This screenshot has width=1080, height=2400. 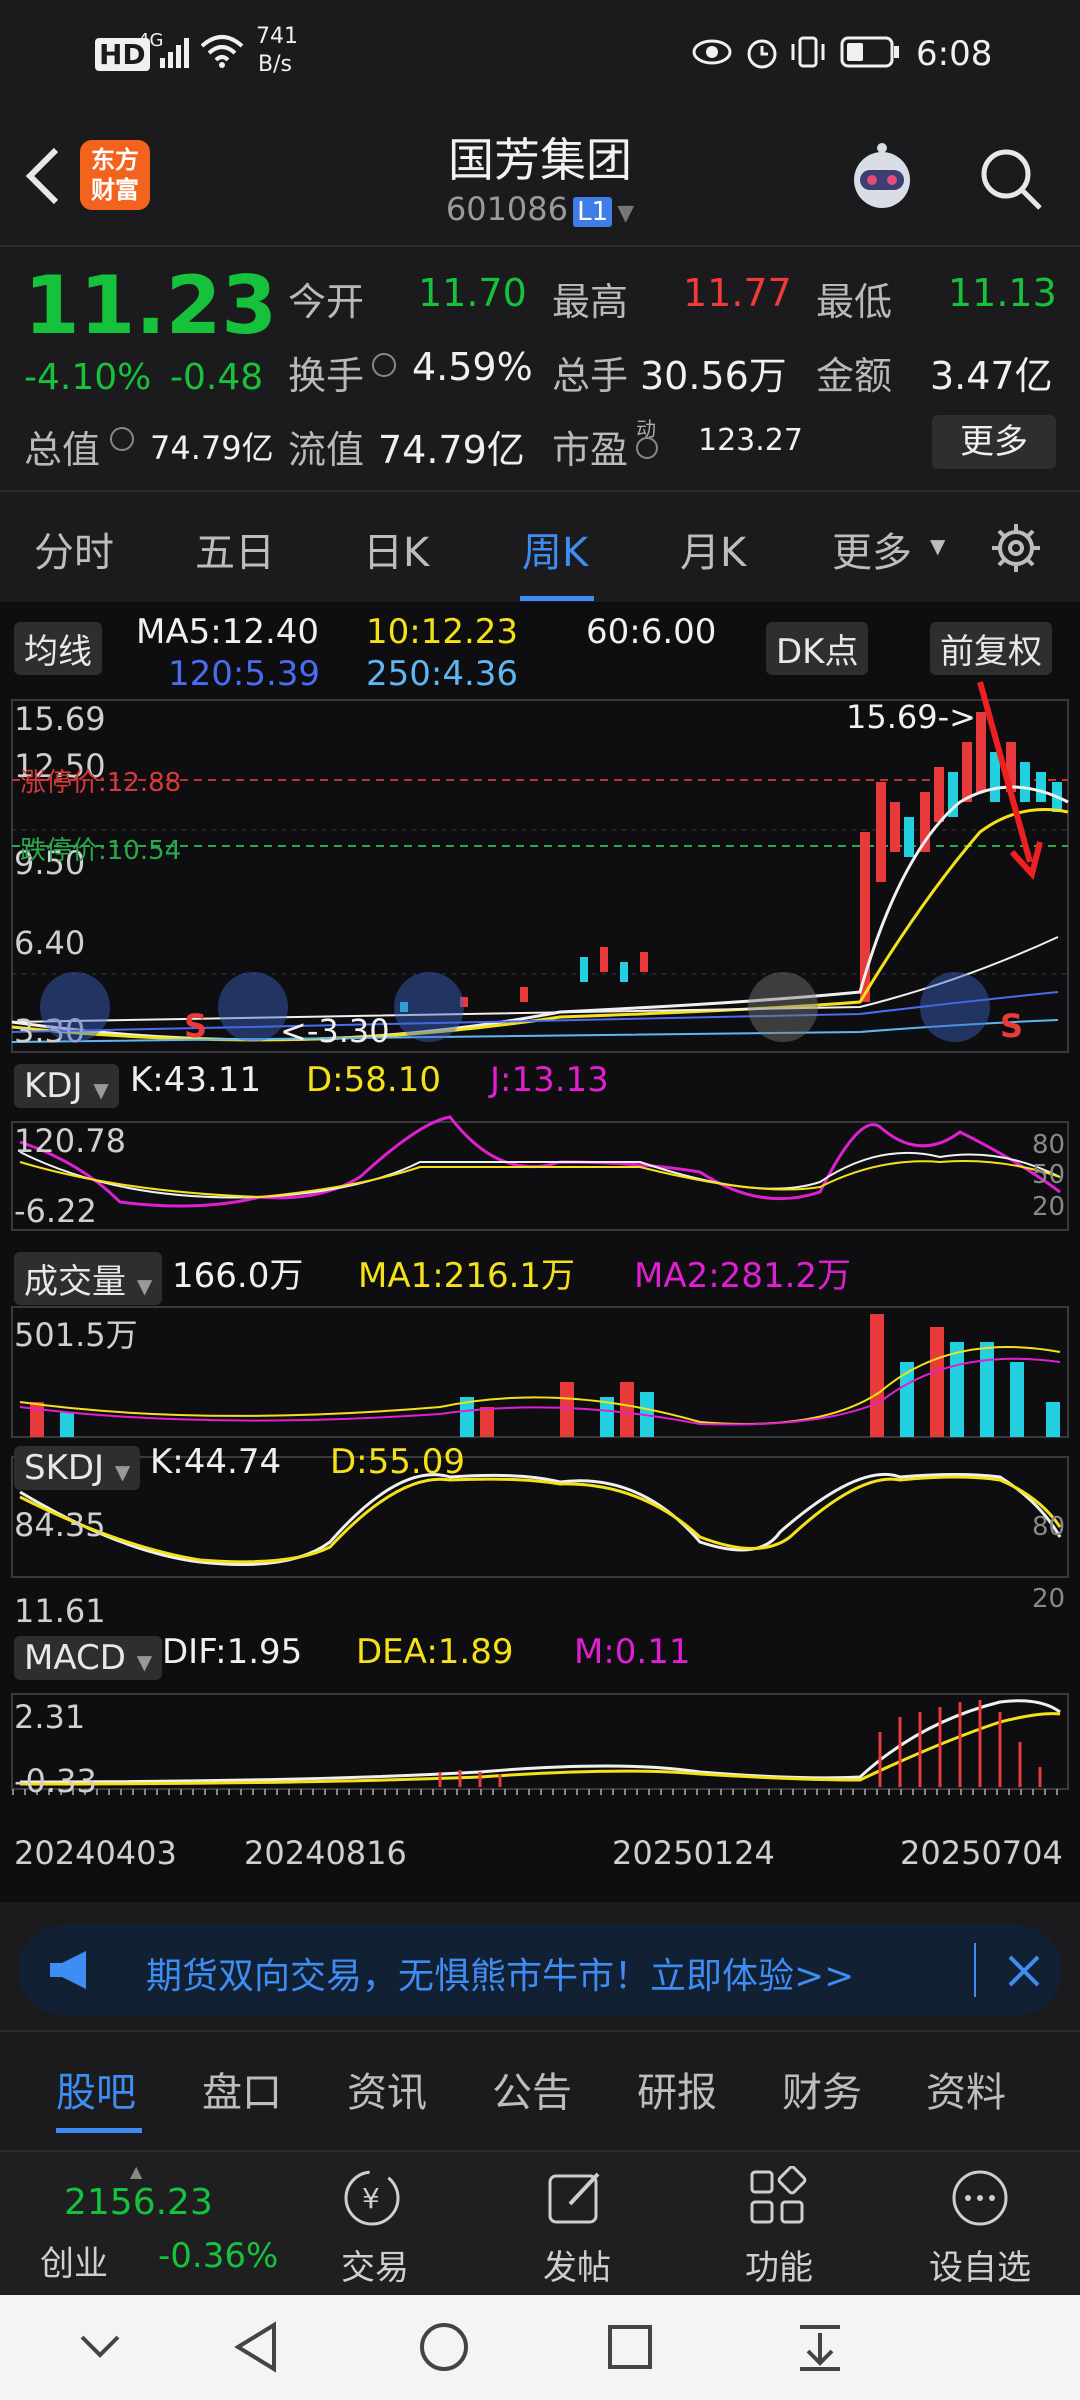 What do you see at coordinates (451, 450) in the screenshot?
I see `float-cap-value: 74.79亿` at bounding box center [451, 450].